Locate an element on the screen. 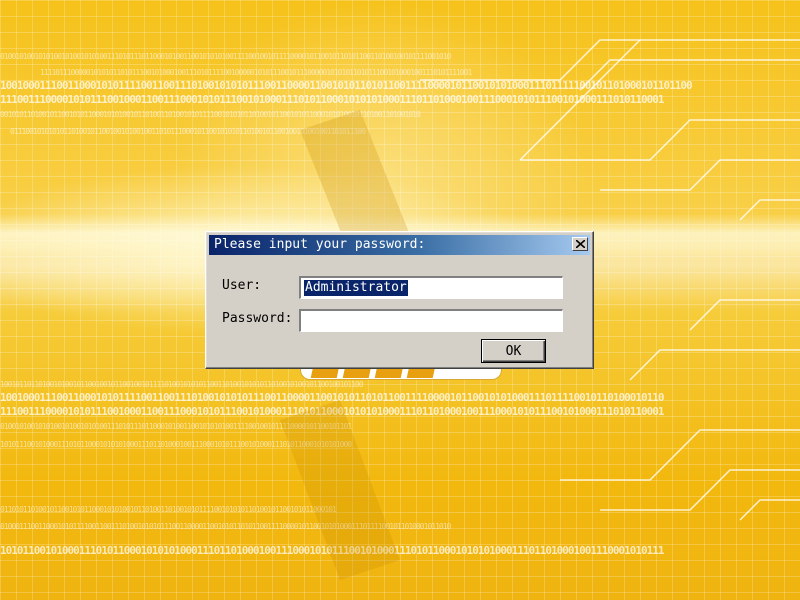 The height and width of the screenshot is (600, 800). user-label: User: is located at coordinates (242, 285).